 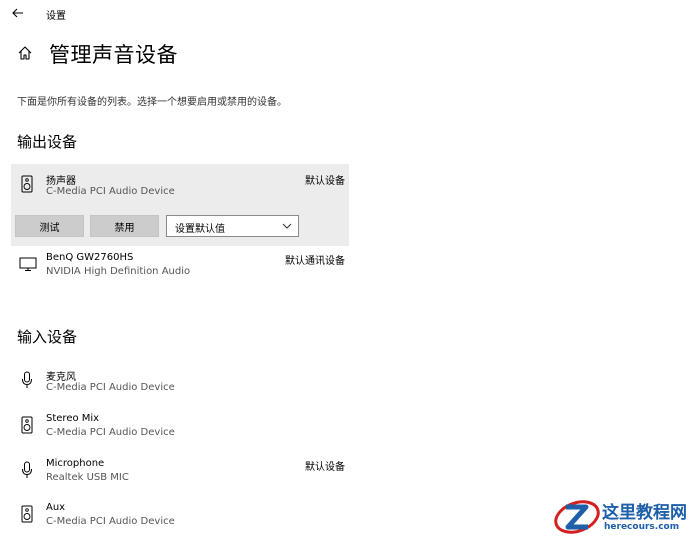 What do you see at coordinates (644, 513) in the screenshot?
I see `watermark-text: 这里教程网` at bounding box center [644, 513].